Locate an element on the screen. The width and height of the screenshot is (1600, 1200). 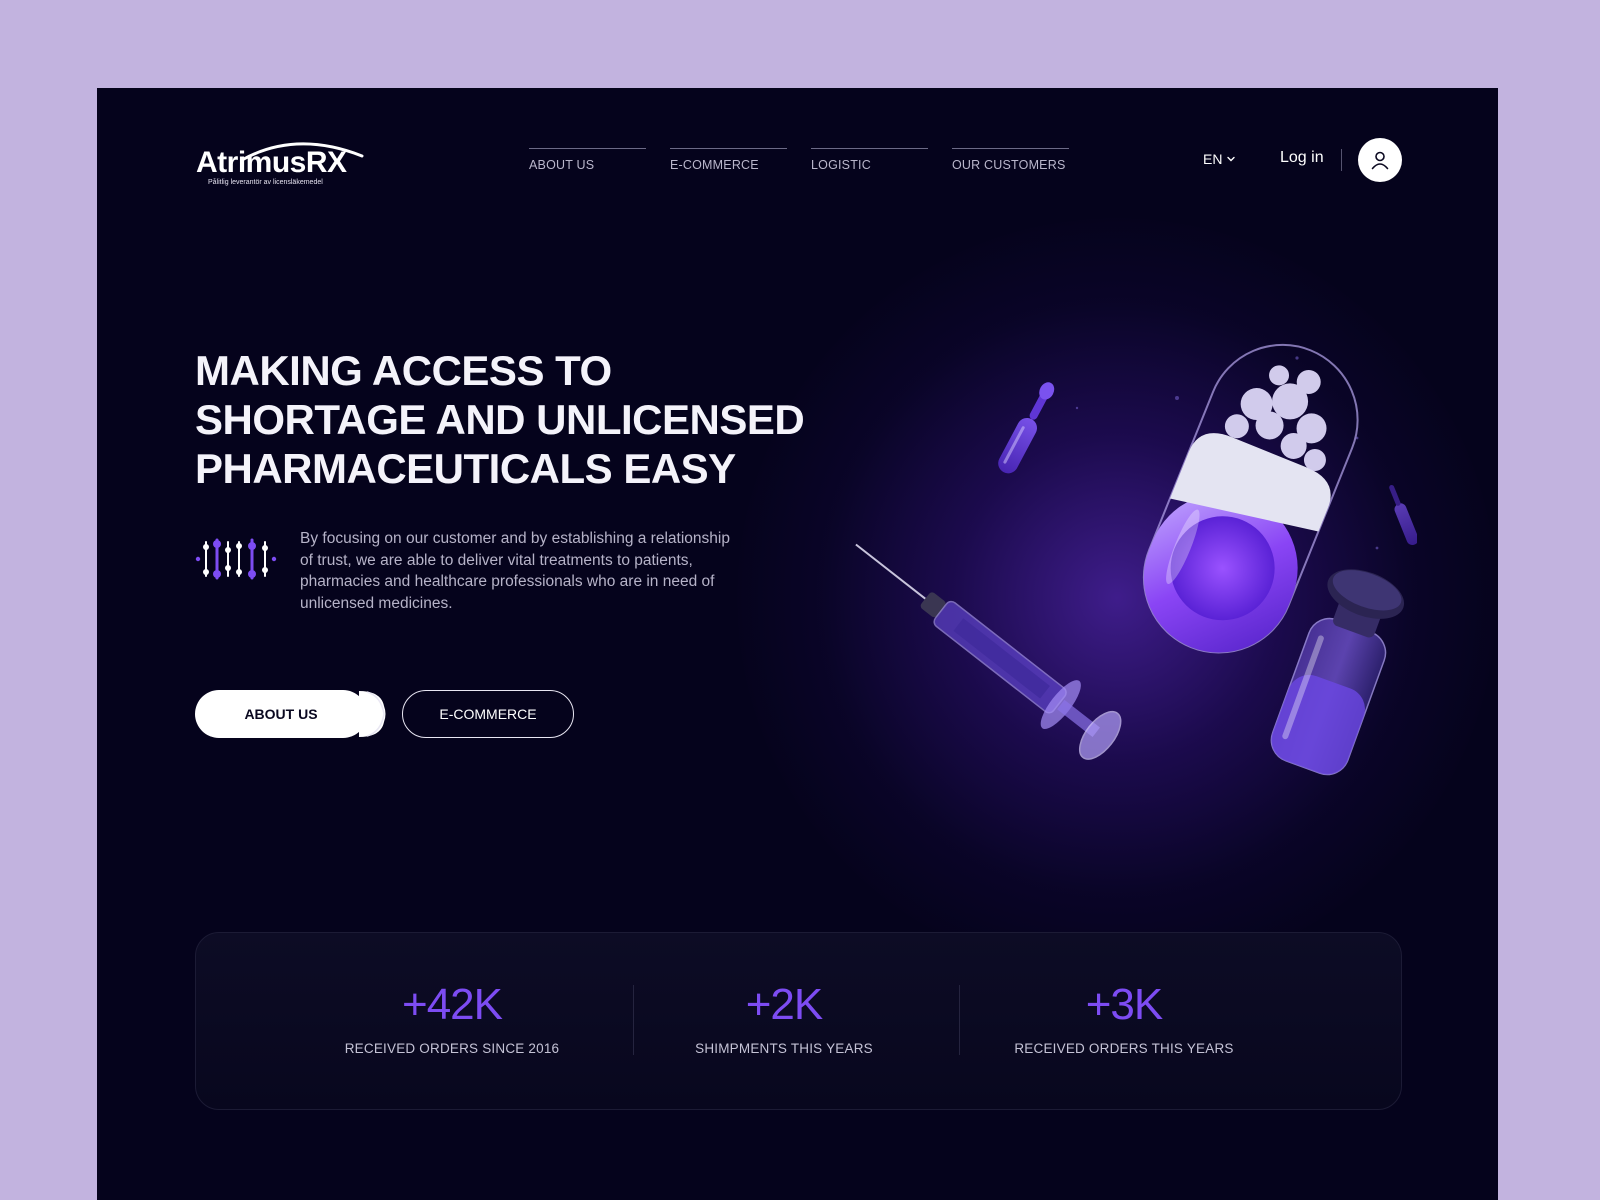
stat-item: +42K RECEIVED ORDERS SINCE 2016 is located at coordinates (452, 1018).